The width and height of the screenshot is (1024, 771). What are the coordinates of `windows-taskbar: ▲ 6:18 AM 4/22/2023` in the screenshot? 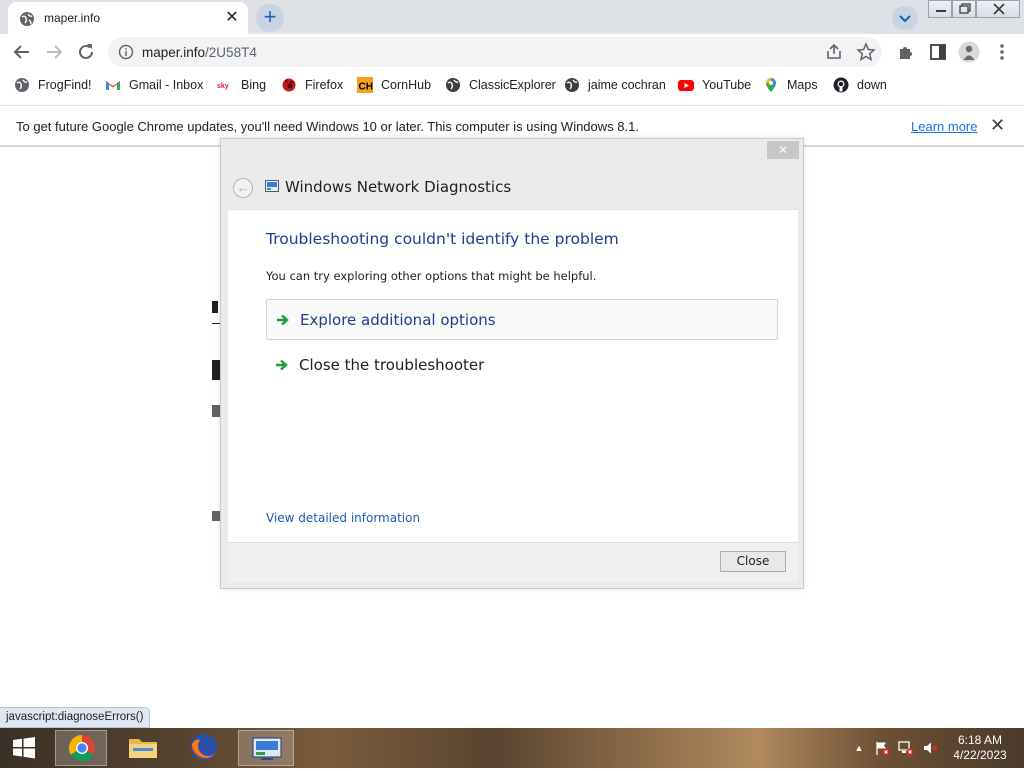 It's located at (512, 748).